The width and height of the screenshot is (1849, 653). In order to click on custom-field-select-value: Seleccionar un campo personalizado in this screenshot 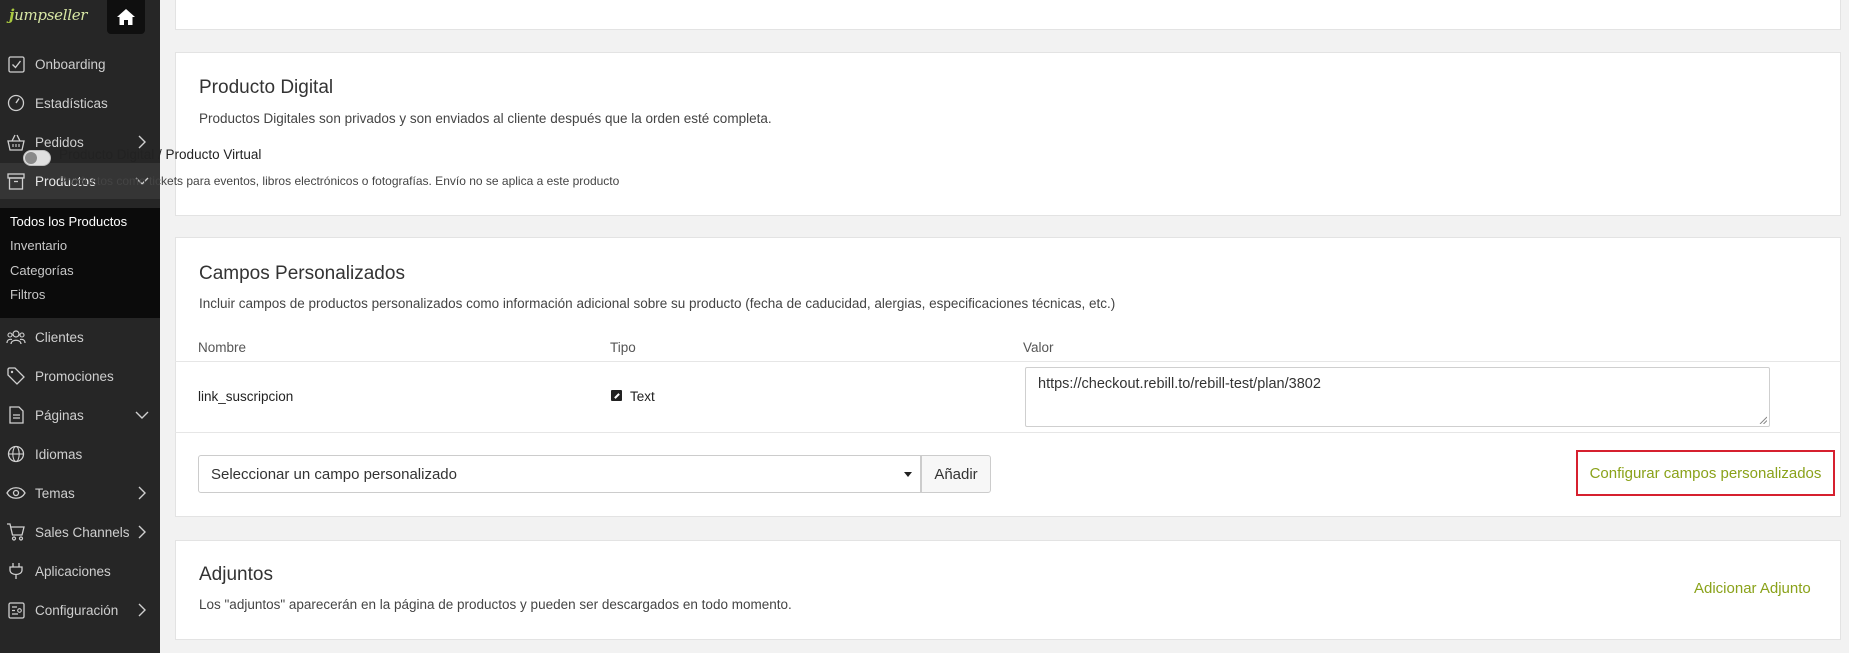, I will do `click(334, 474)`.